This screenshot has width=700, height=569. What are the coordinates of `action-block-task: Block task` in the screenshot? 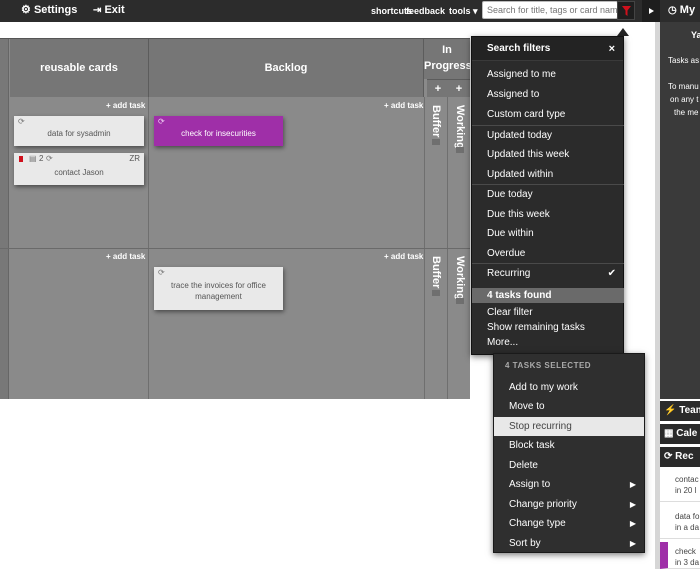 It's located at (569, 445).